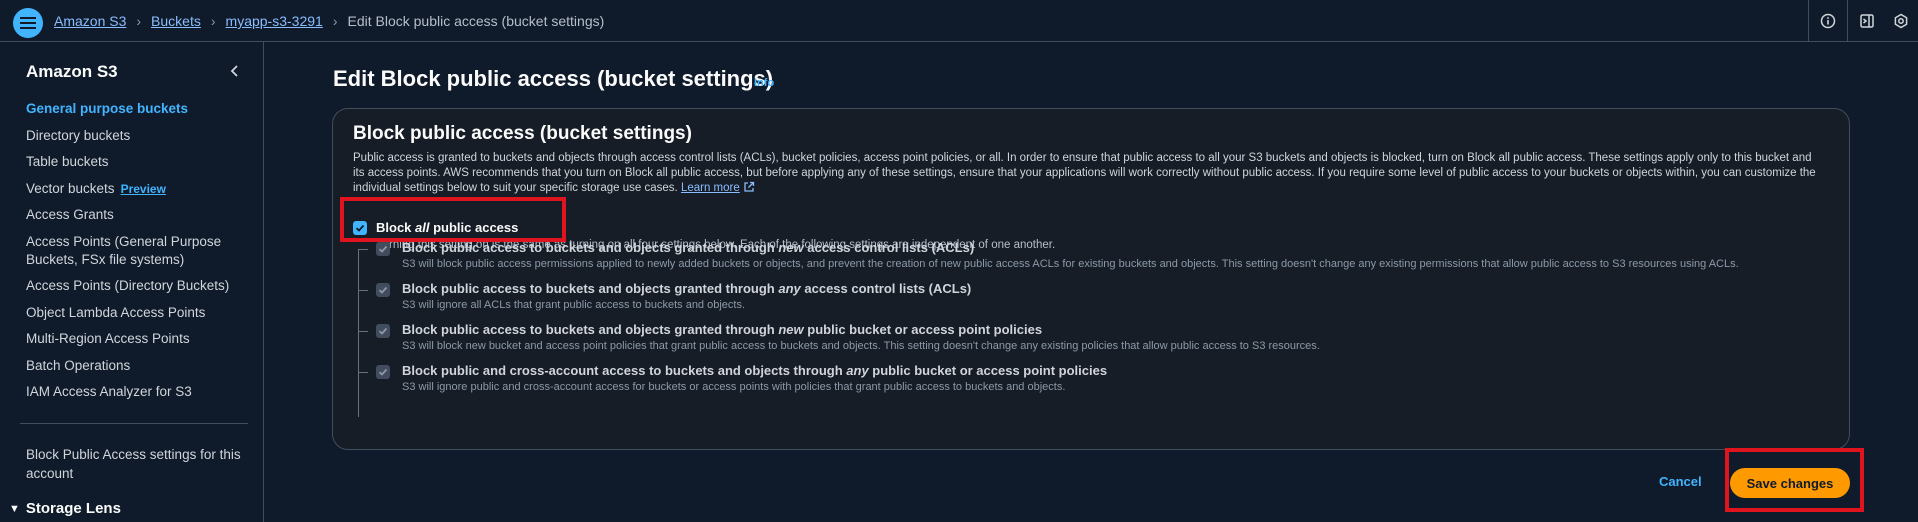 The width and height of the screenshot is (1918, 522). I want to click on panel-toggle-icon, so click(1867, 21).